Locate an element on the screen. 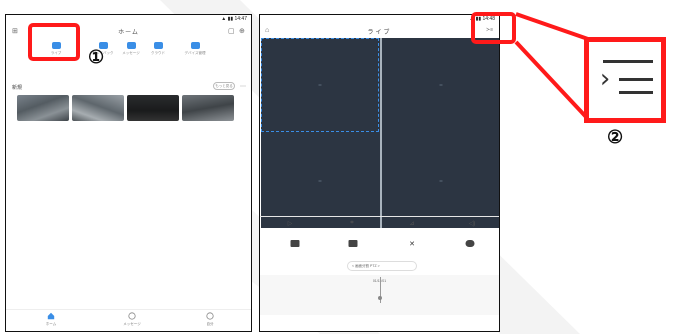  zoomed-device-list-icon: › is located at coordinates (625, 80).